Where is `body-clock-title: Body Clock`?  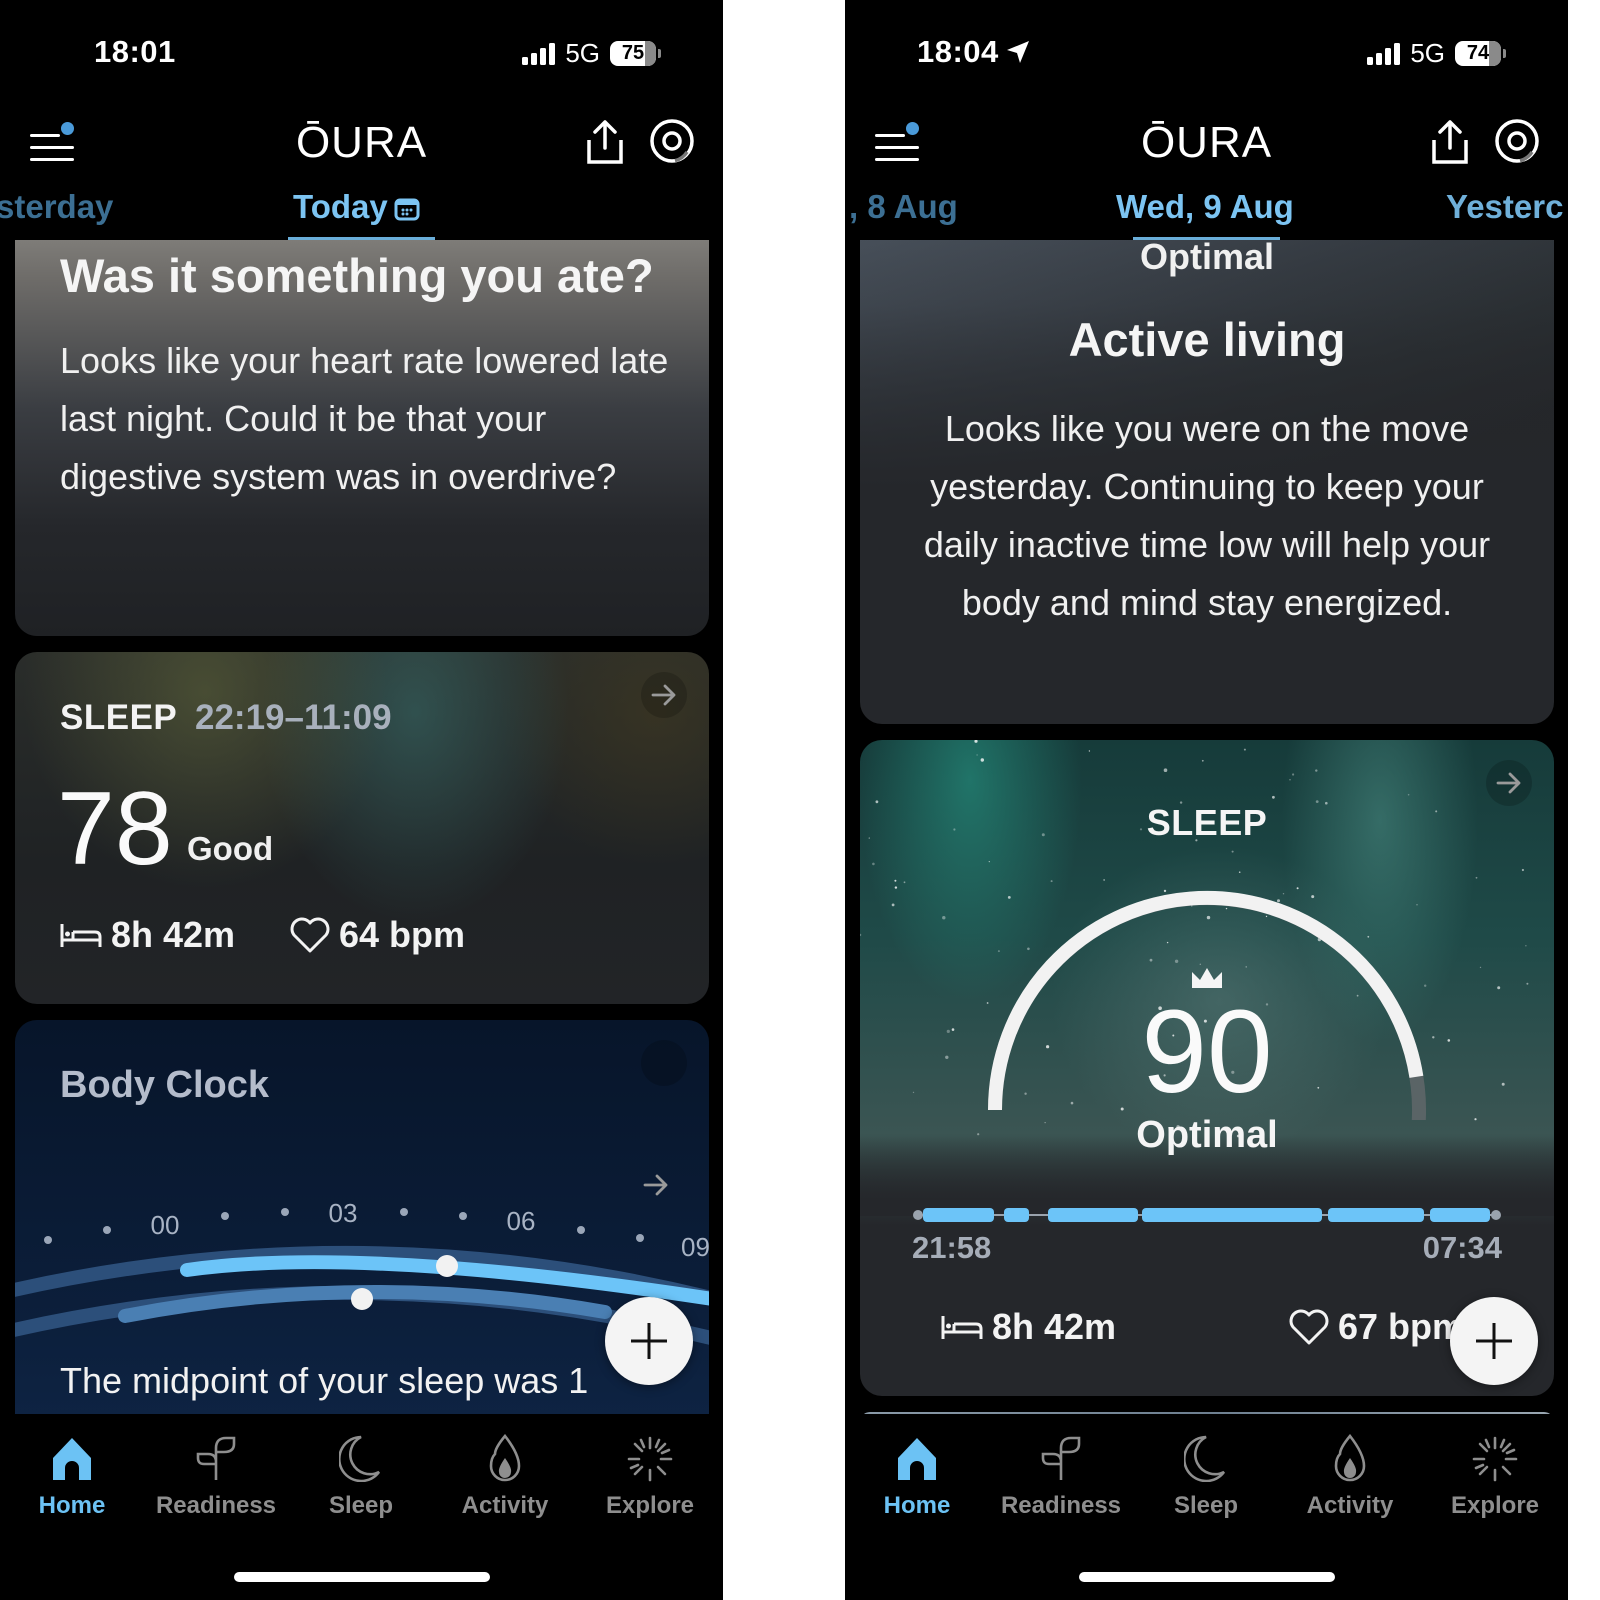 body-clock-title: Body Clock is located at coordinates (165, 1085).